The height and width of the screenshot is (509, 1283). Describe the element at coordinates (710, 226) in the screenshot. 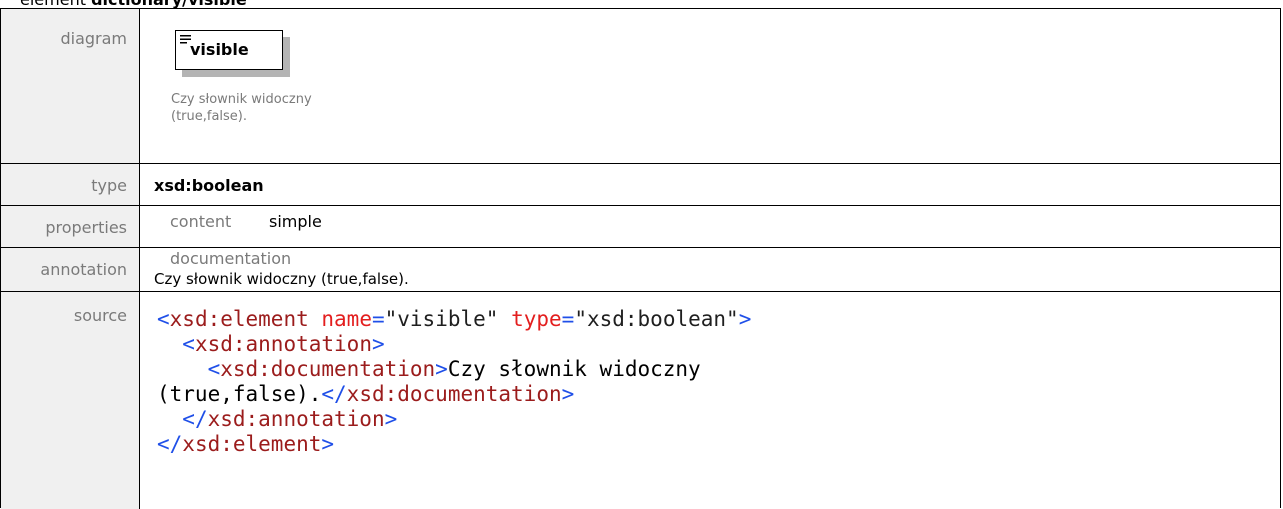

I see `properties-cell: content simple` at that location.